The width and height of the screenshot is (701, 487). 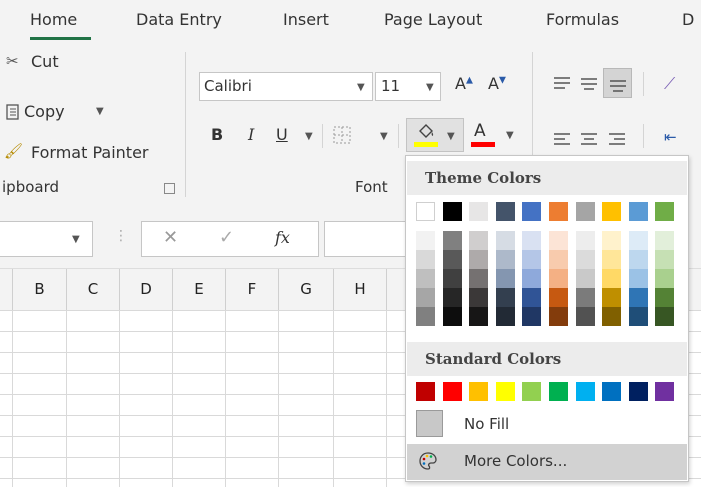 What do you see at coordinates (100, 111) in the screenshot?
I see `copy-dropdown-icon: ▼` at bounding box center [100, 111].